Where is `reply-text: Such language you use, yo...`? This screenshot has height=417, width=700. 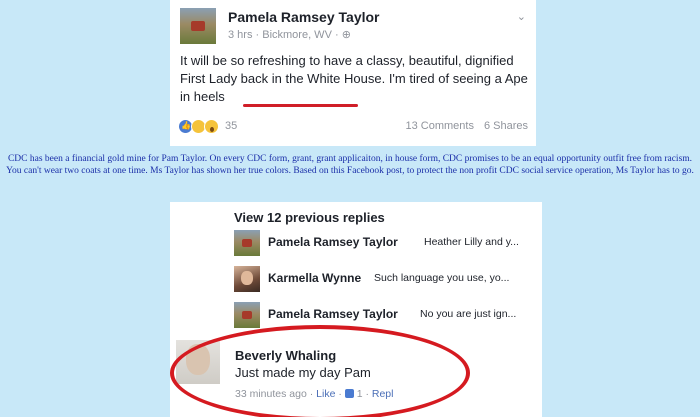
reply-text: Such language you use, yo... is located at coordinates (442, 278).